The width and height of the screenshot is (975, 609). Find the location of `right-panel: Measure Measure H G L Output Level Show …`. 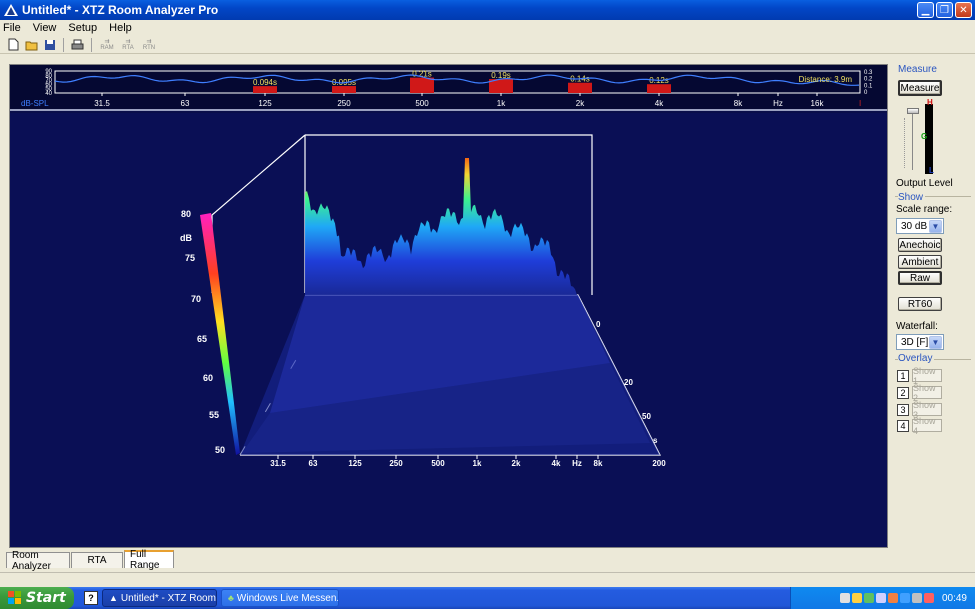

right-panel: Measure Measure H G L Output Level Show … is located at coordinates (934, 305).